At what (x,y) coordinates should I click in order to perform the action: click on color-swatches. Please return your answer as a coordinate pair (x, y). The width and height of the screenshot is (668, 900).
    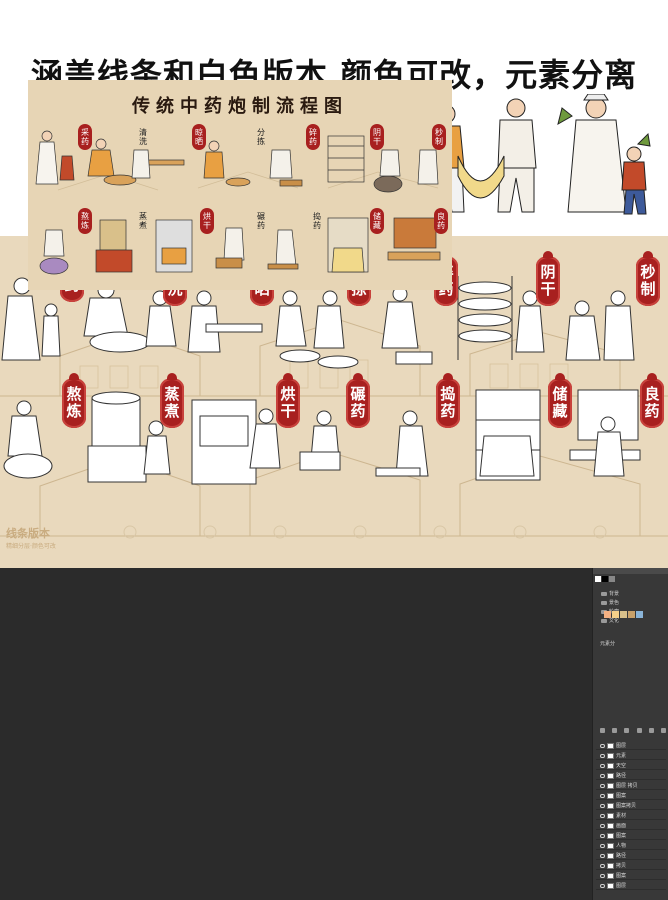
    Looking at the image, I should click on (624, 614).